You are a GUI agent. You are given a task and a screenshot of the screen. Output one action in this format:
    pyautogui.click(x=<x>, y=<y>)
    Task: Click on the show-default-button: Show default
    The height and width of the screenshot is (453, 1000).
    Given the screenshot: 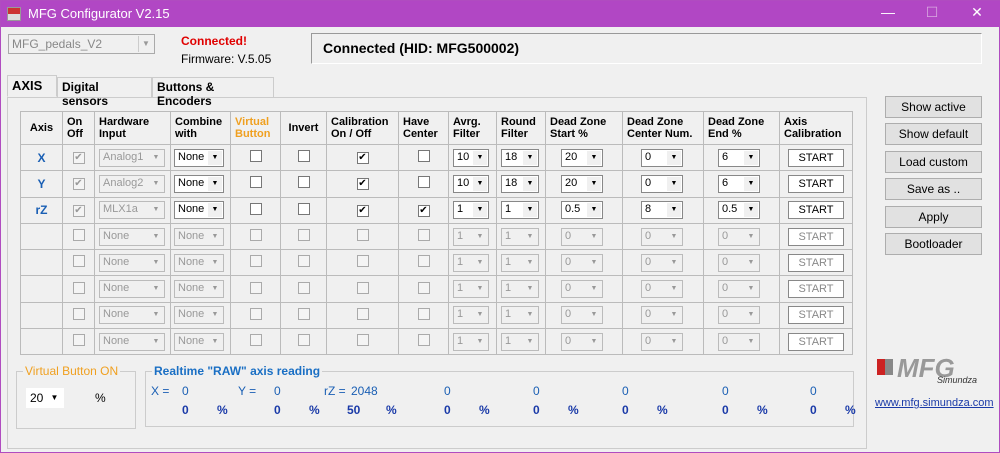 What is the action you would take?
    pyautogui.click(x=933, y=134)
    